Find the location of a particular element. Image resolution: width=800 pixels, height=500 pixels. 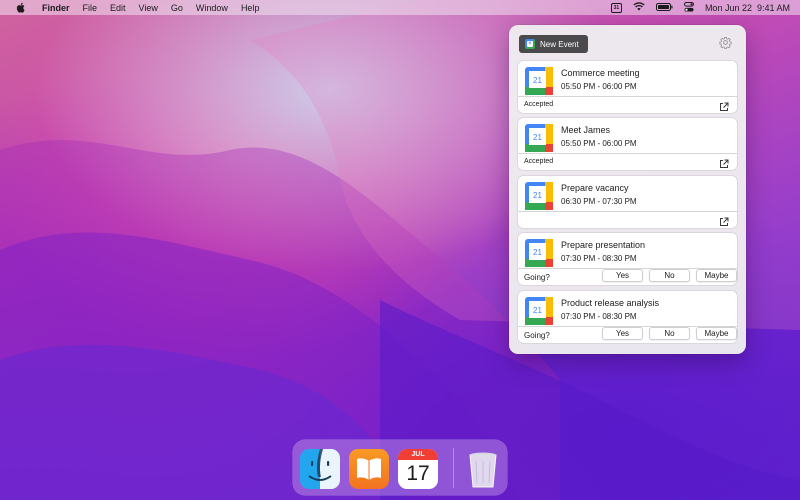

calendar-month: JUL is located at coordinates (418, 454).